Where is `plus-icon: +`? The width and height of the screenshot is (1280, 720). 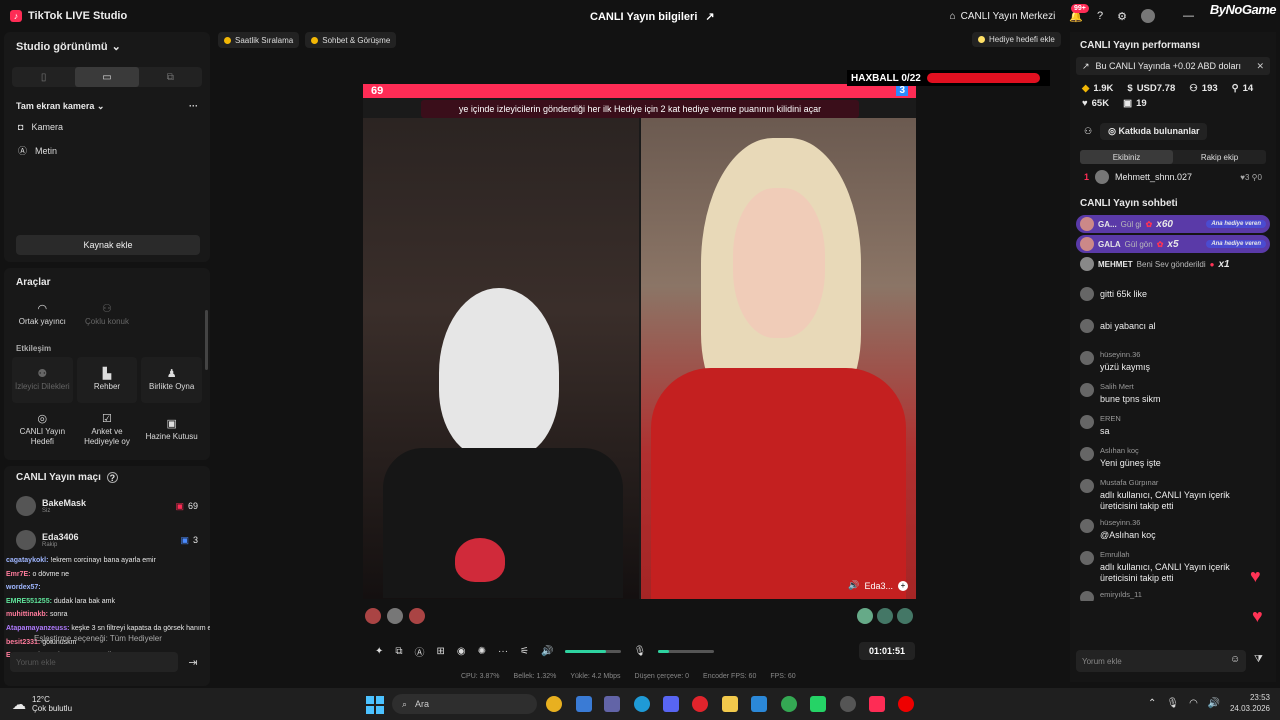 plus-icon: + is located at coordinates (903, 585).